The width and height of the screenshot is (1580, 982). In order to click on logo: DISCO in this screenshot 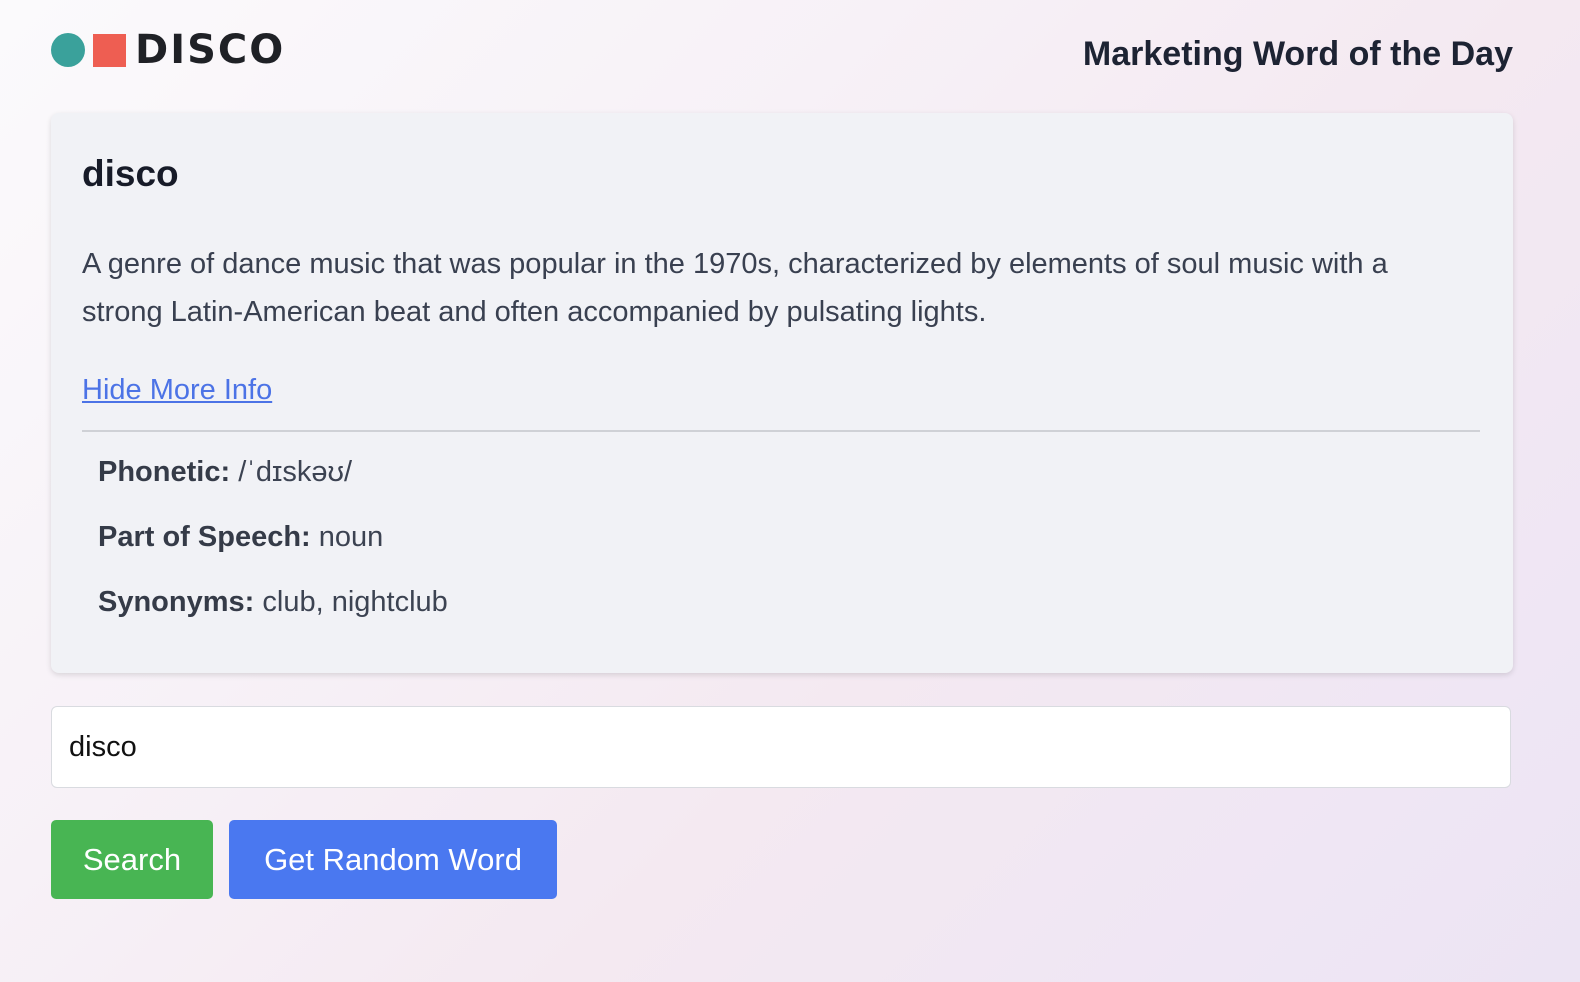, I will do `click(168, 50)`.